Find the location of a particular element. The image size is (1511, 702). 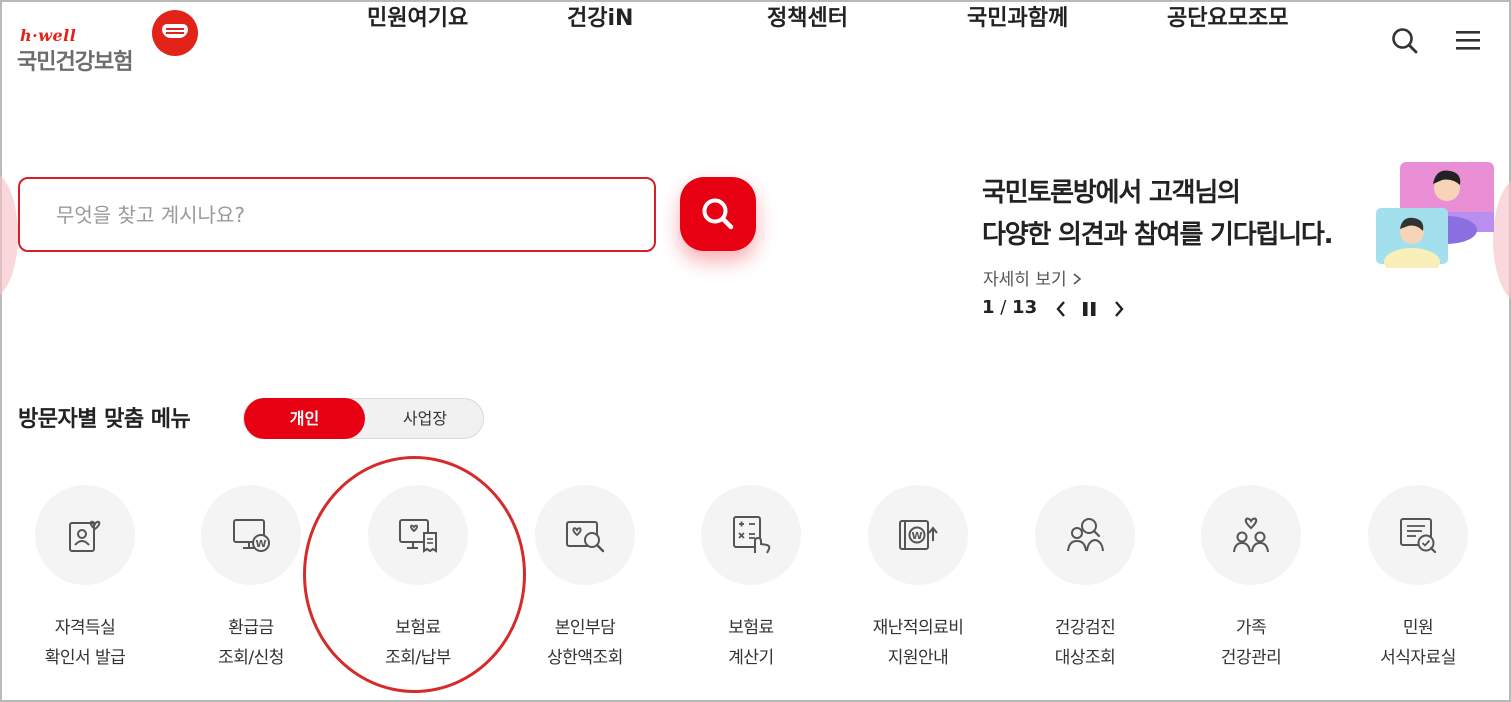

menu-item-label: 본인부담 상한액조회 is located at coordinates (585, 643).